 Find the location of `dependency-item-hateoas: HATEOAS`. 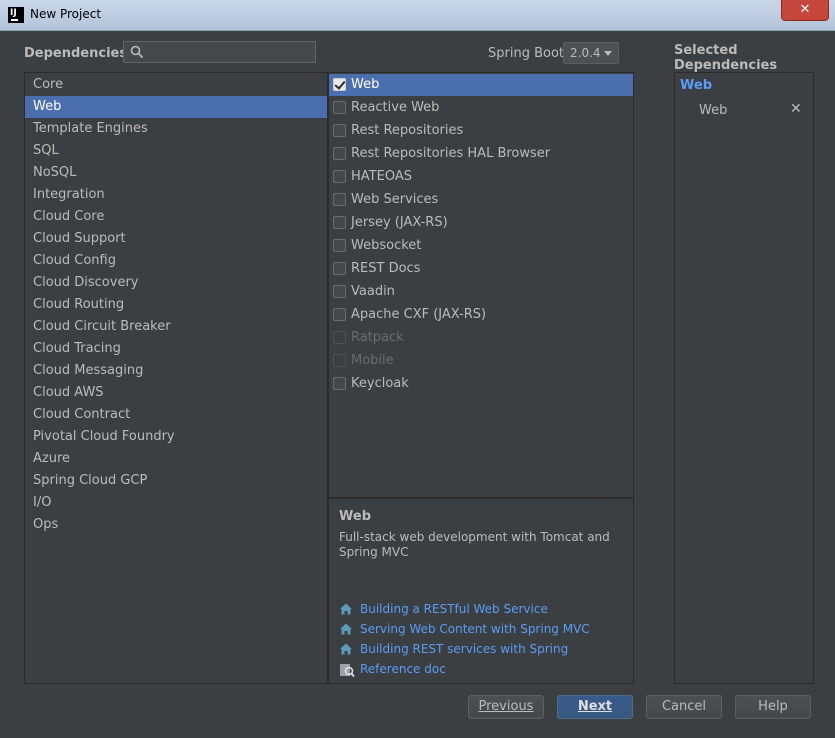

dependency-item-hateoas: HATEOAS is located at coordinates (481, 177).